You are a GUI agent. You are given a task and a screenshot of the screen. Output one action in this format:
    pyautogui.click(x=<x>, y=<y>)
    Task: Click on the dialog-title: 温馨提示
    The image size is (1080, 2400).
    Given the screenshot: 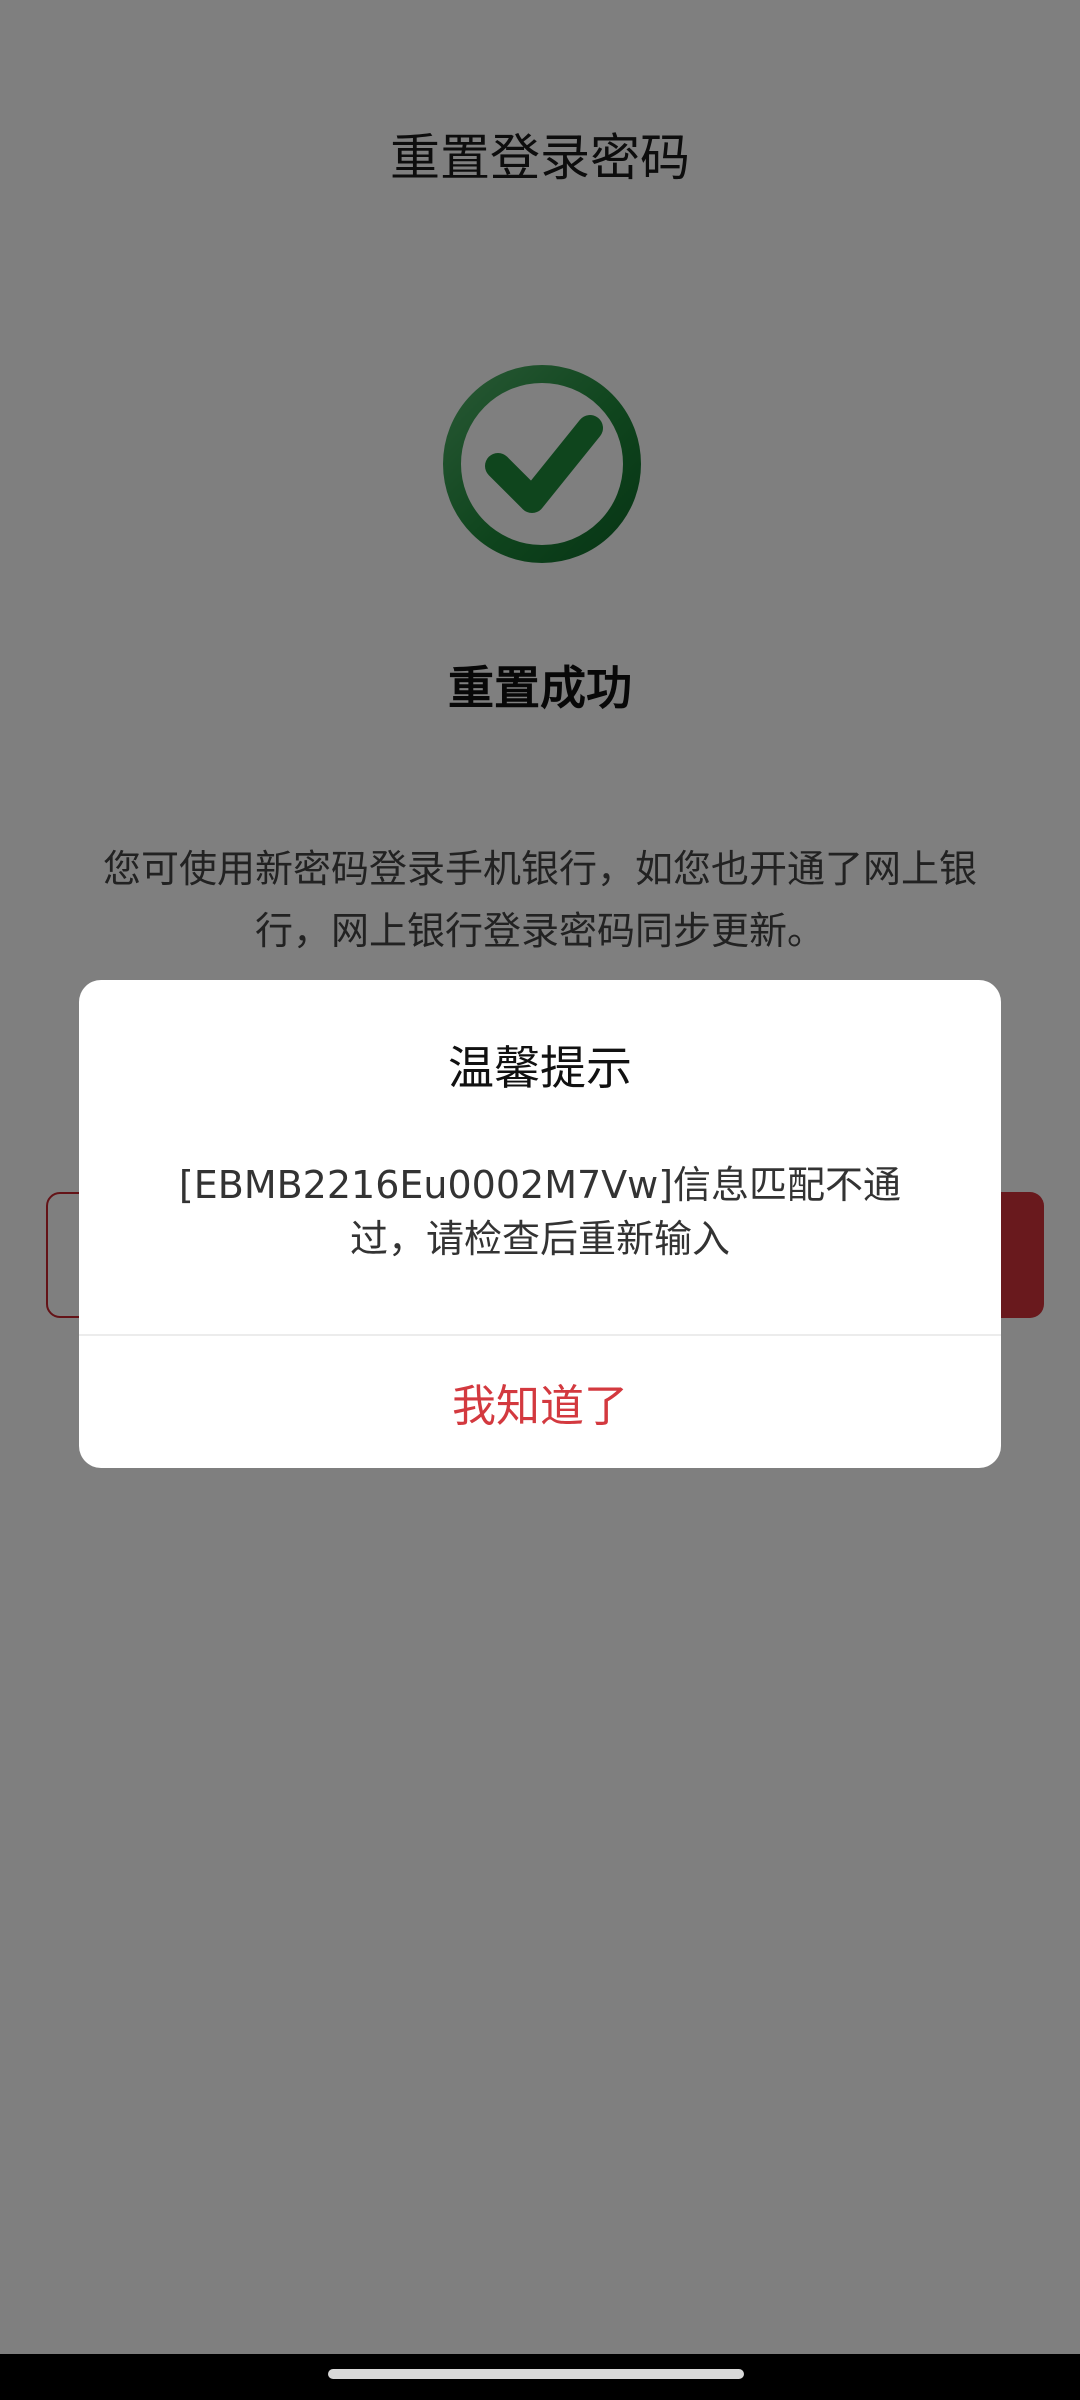 What is the action you would take?
    pyautogui.click(x=540, y=1068)
    